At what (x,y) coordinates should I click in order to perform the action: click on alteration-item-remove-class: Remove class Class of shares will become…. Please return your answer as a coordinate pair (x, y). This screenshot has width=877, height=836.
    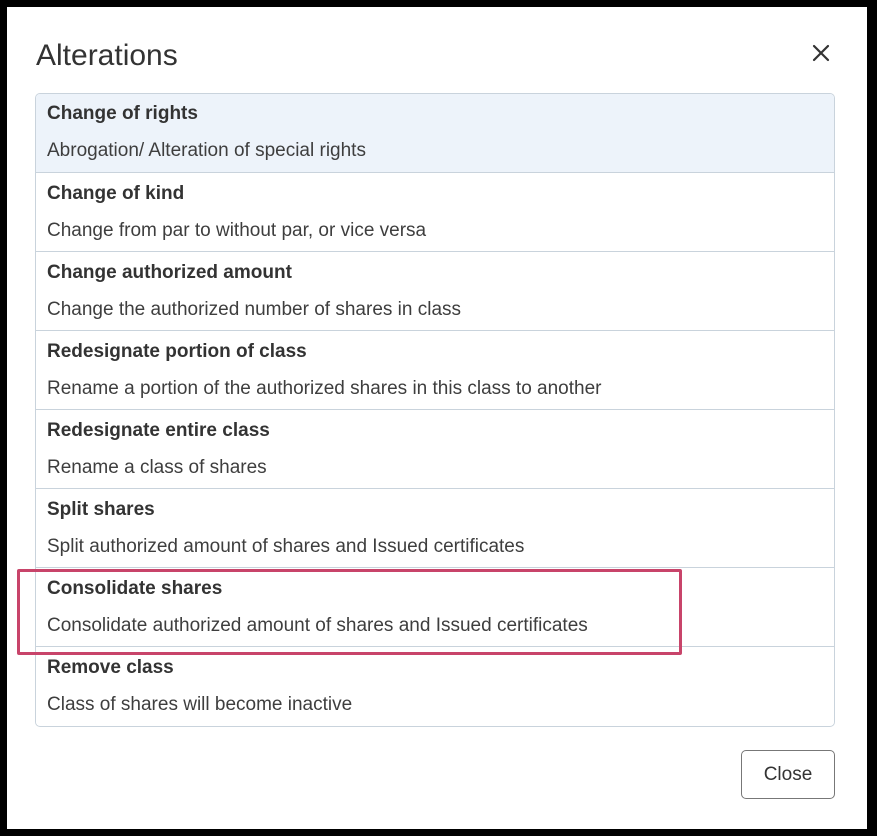
    Looking at the image, I should click on (435, 685).